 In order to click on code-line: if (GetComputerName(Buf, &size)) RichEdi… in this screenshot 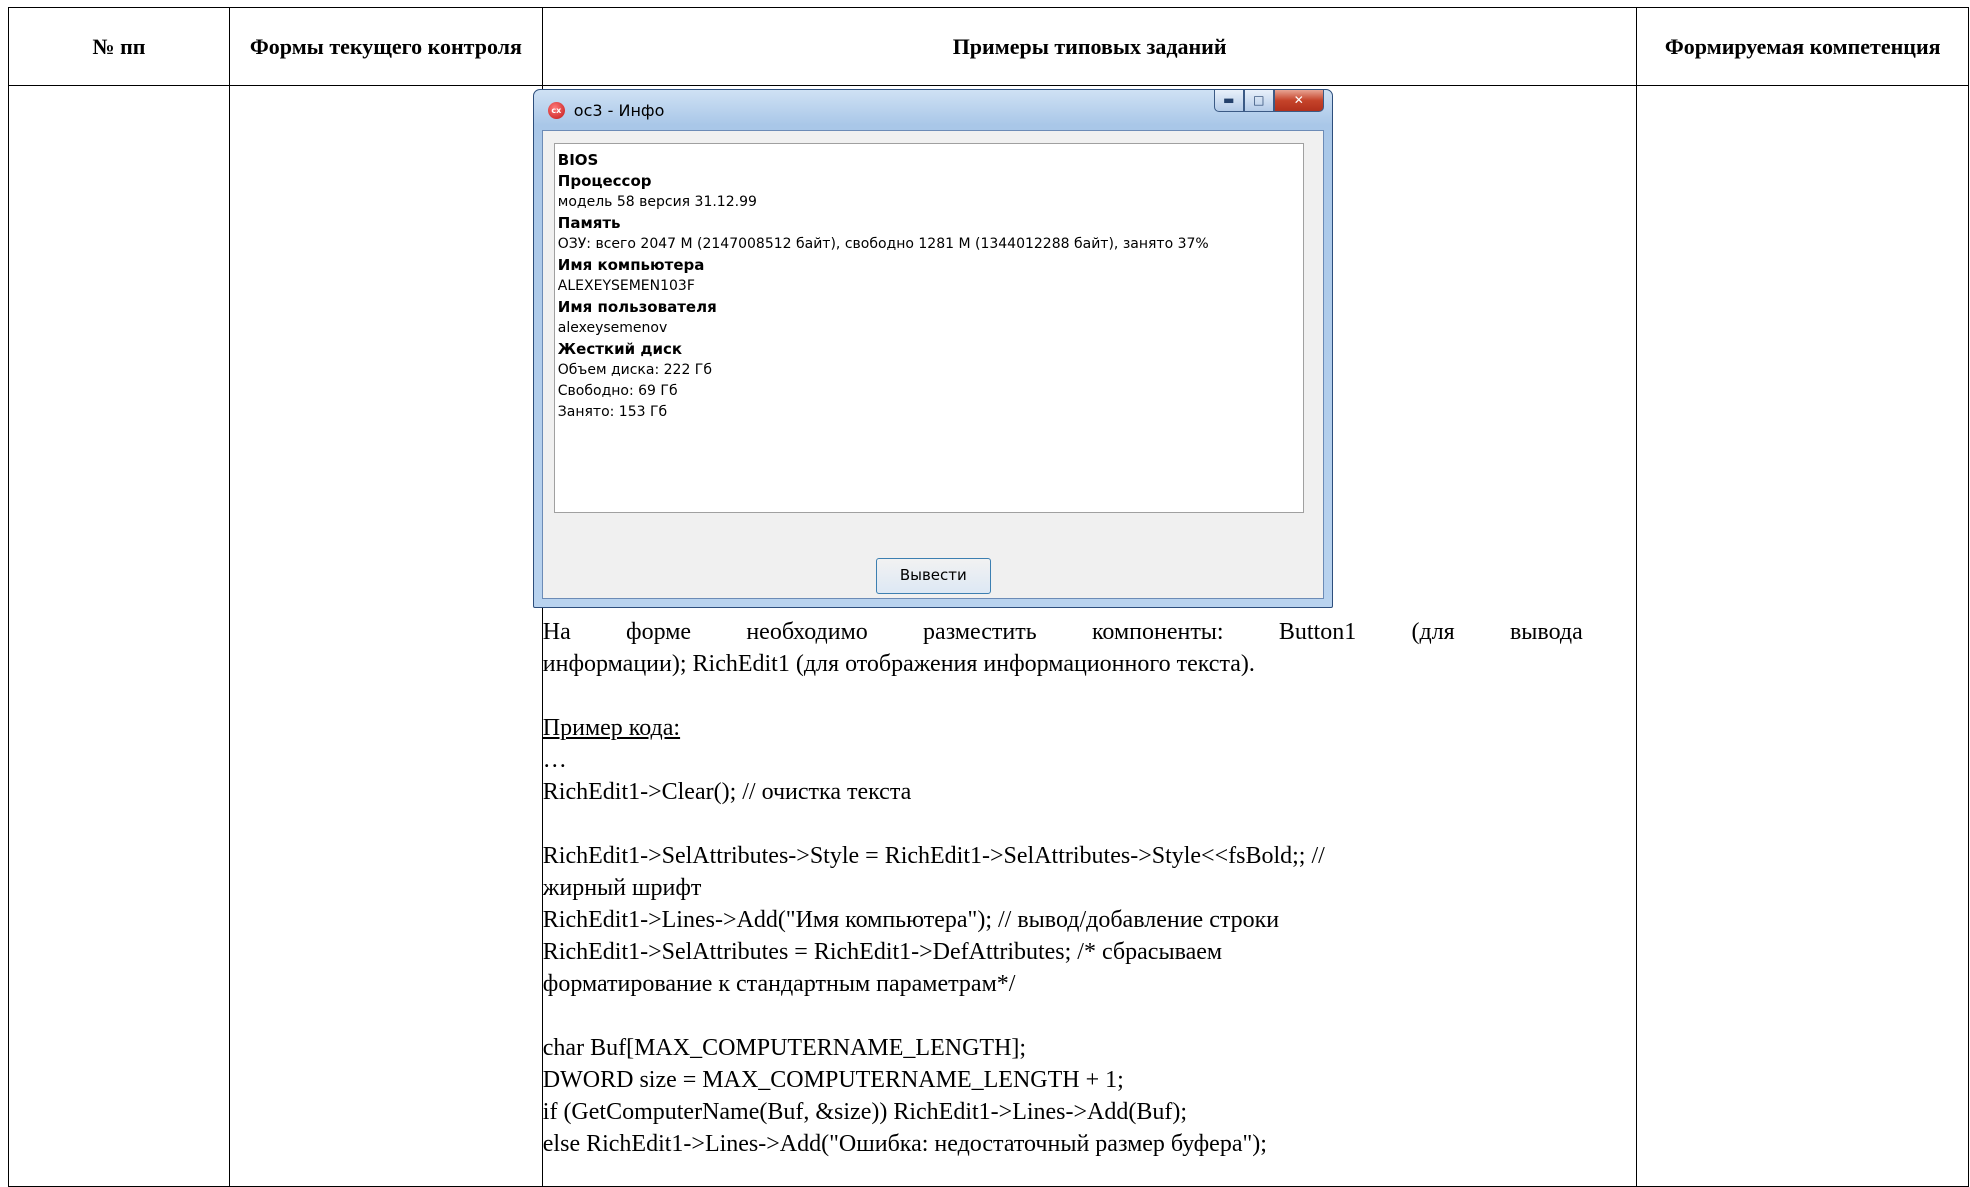, I will do `click(865, 1112)`.